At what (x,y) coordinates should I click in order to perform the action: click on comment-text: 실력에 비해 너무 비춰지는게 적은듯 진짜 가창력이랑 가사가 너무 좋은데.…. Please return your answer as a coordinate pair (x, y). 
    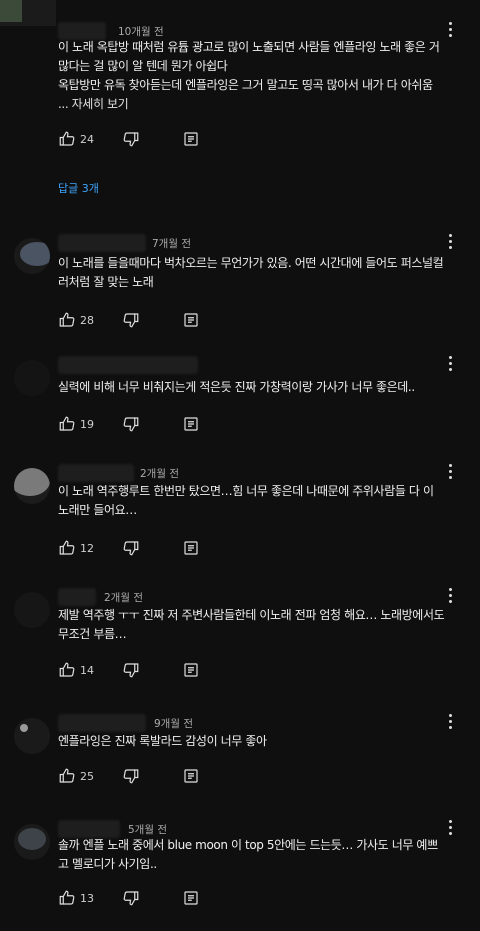
    Looking at the image, I should click on (236, 387).